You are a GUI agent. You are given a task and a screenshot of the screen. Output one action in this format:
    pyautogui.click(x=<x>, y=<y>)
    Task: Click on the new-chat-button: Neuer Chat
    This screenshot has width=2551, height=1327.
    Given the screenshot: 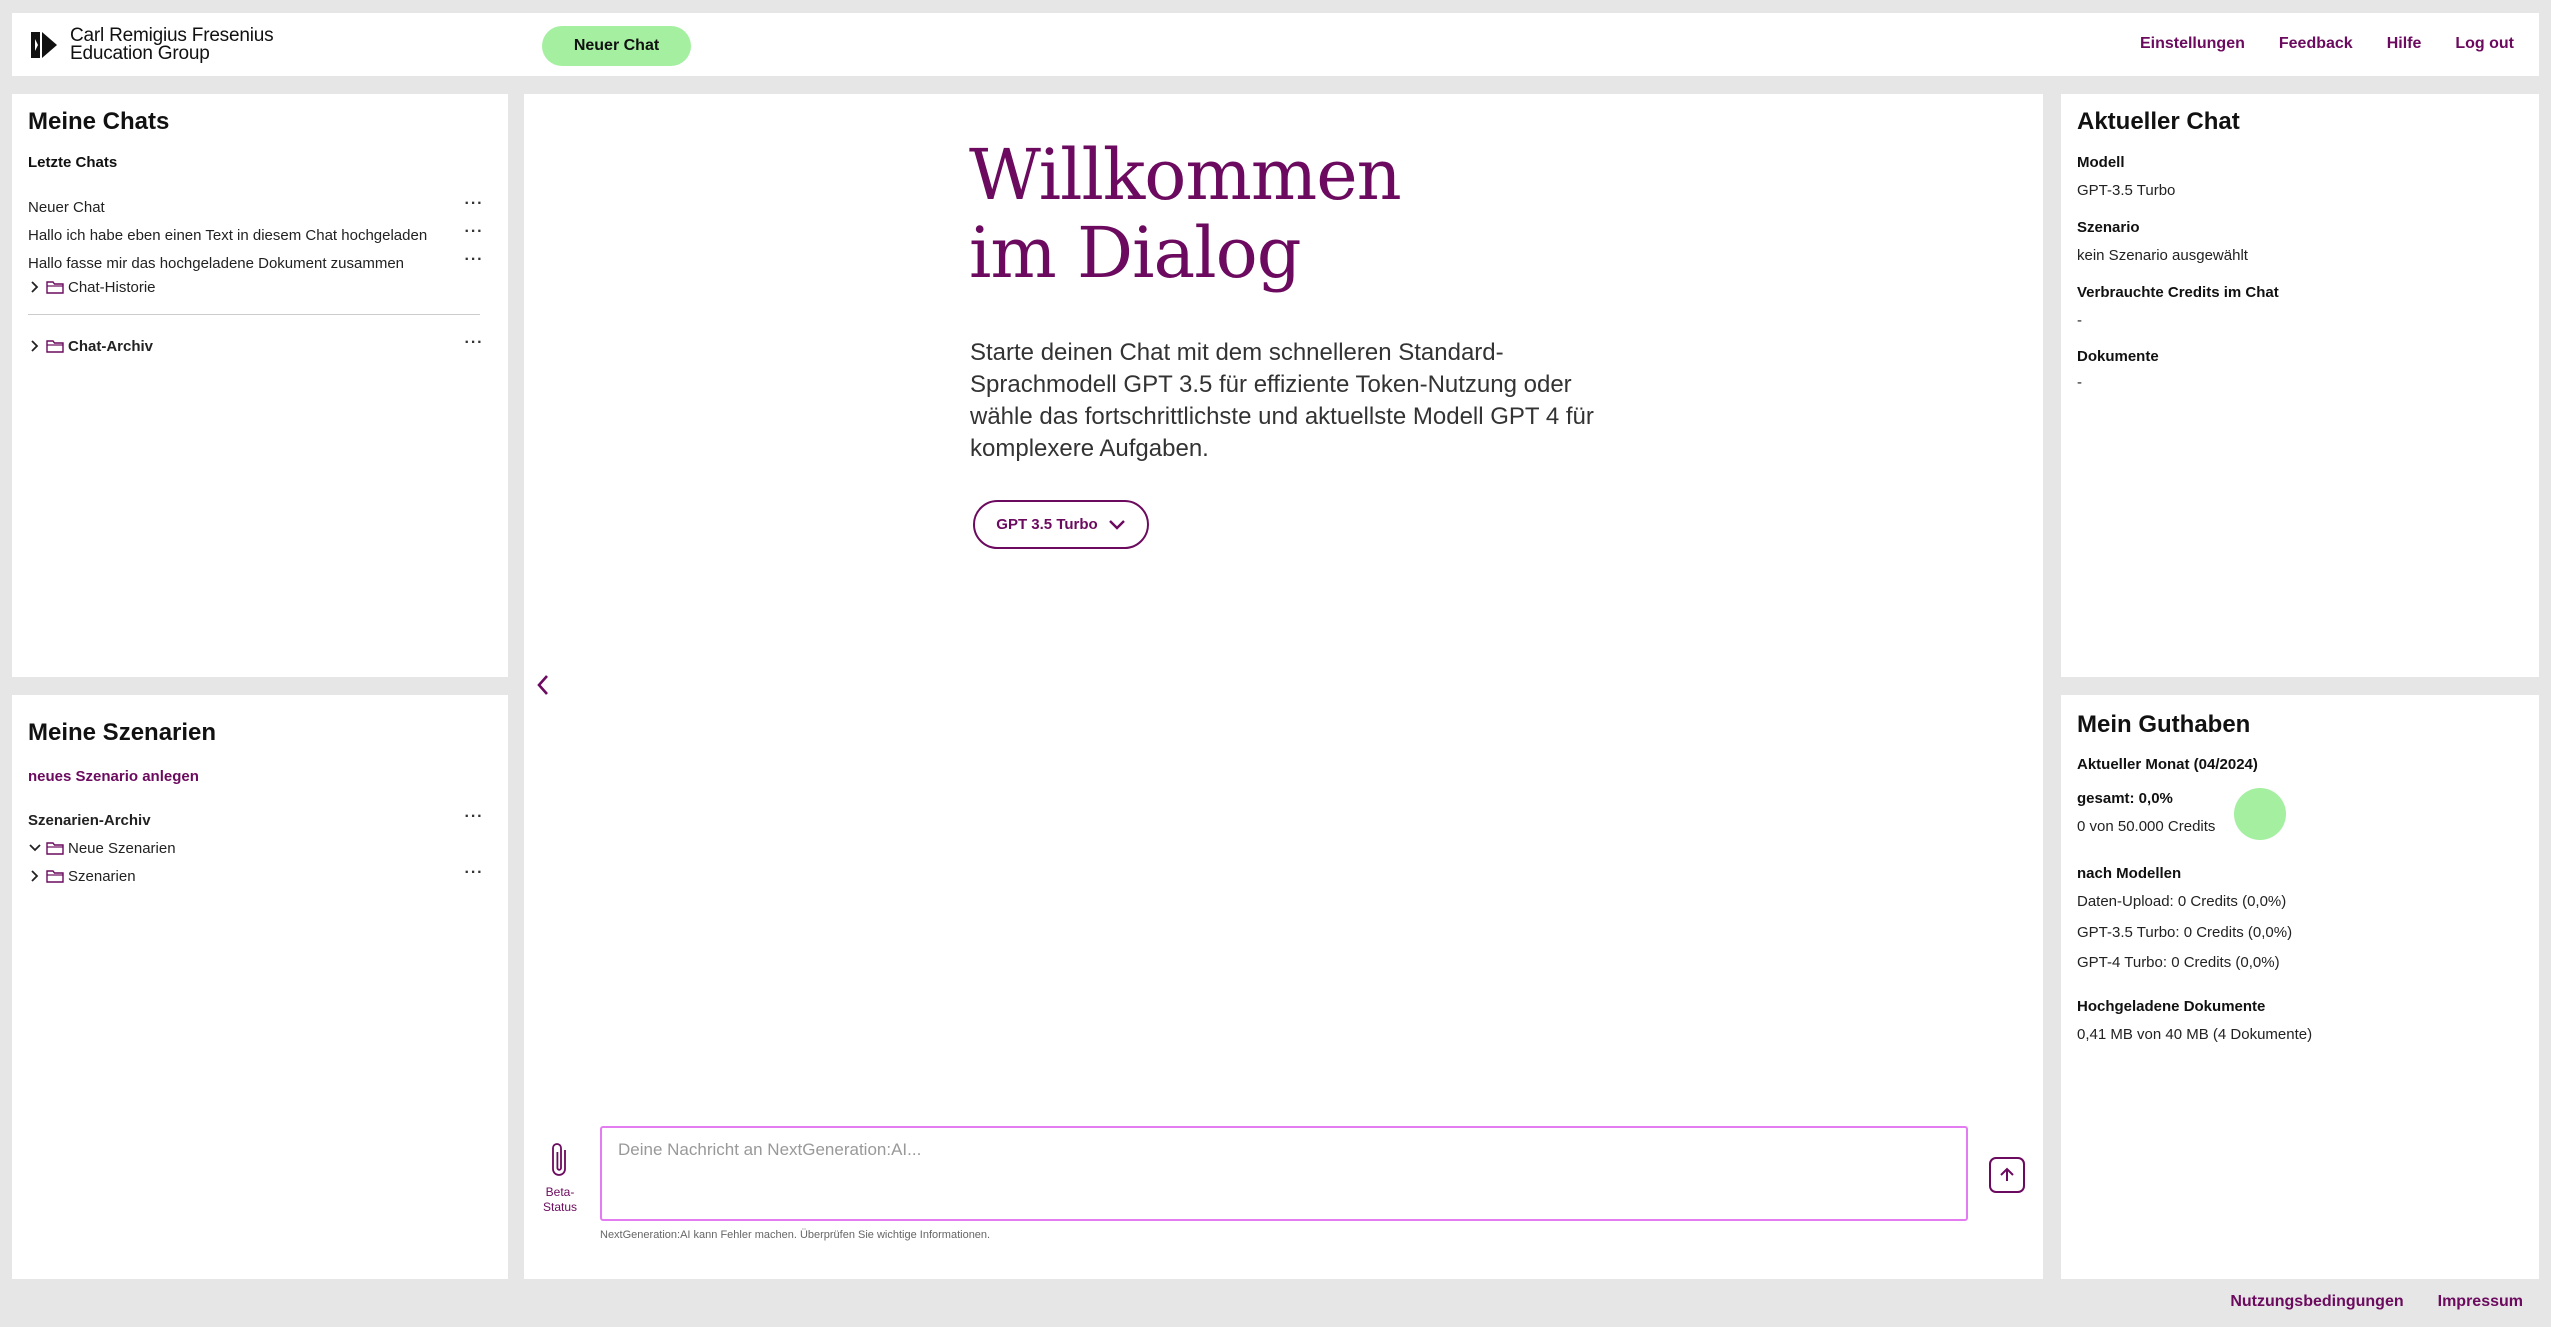 What is the action you would take?
    pyautogui.click(x=616, y=46)
    